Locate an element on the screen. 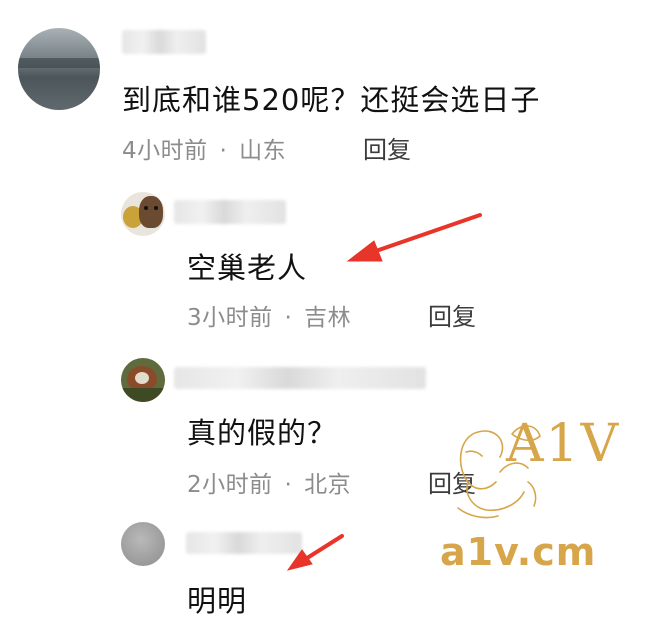 This screenshot has width=660, height=625. reply-text: 真的假的？ is located at coordinates (262, 433).